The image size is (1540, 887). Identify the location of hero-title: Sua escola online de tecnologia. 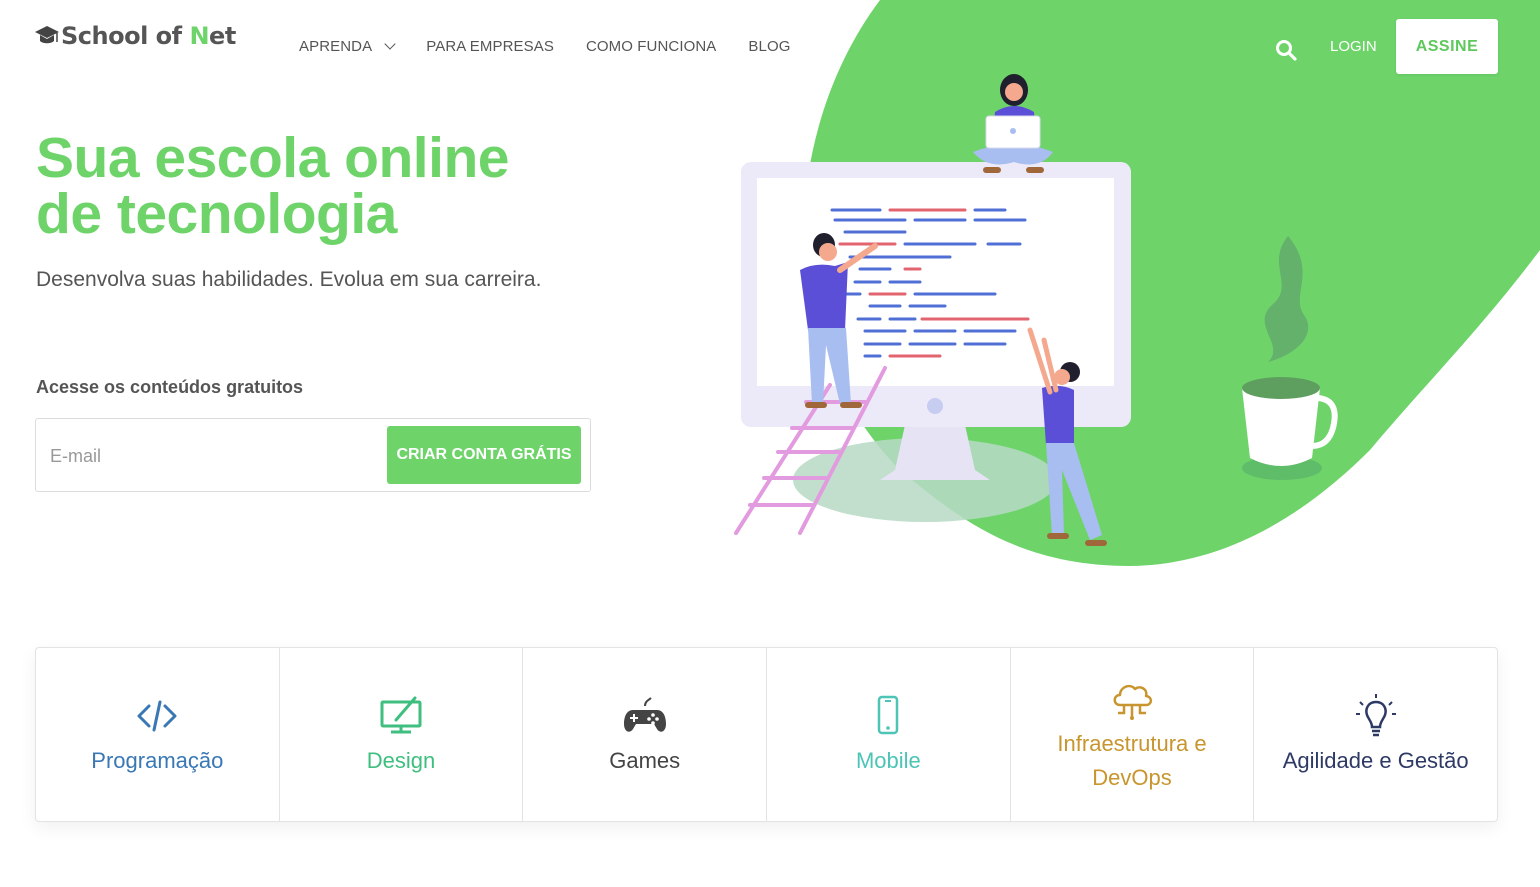
(273, 186).